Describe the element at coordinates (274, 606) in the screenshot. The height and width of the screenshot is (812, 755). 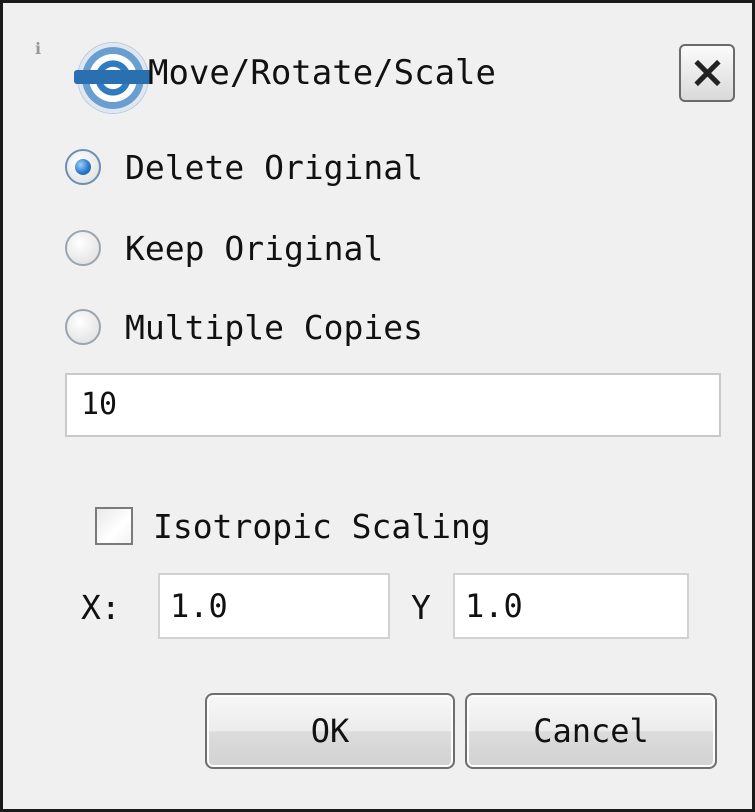
I see `x-scale-input: 1.0` at that location.